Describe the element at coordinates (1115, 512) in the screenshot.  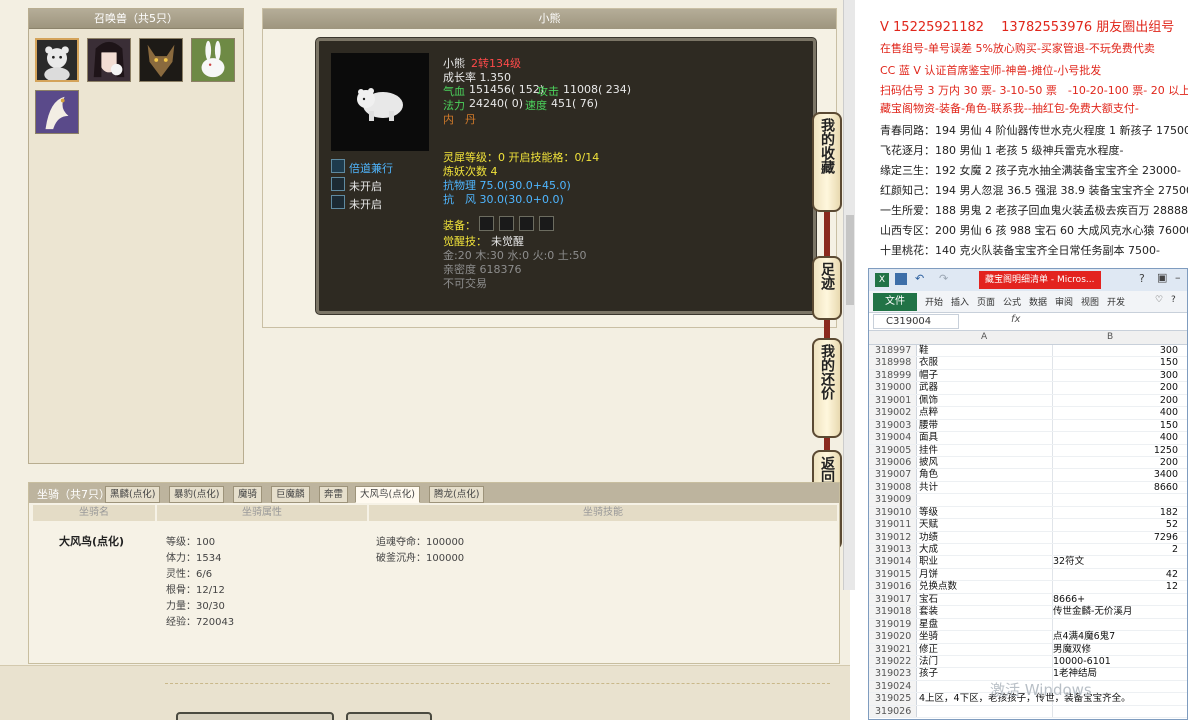
I see `cell-b: 182` at that location.